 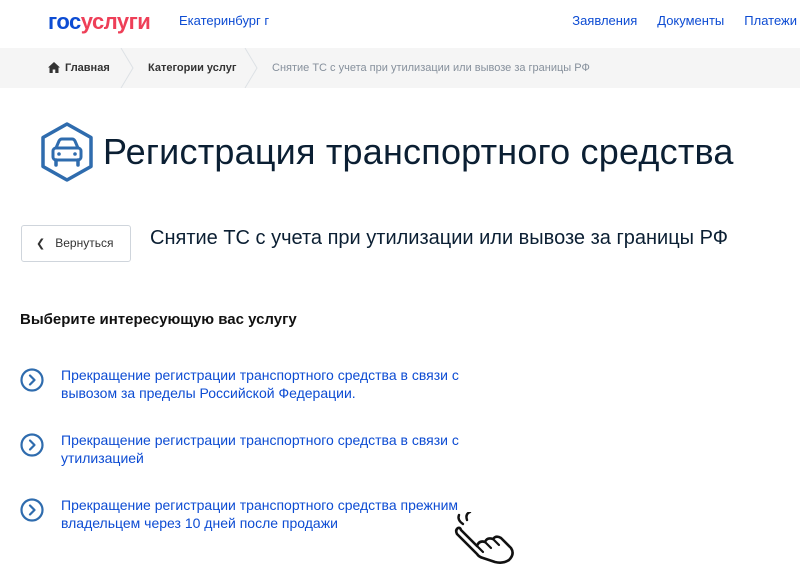 I want to click on nav-payments: Платежи, so click(x=770, y=21).